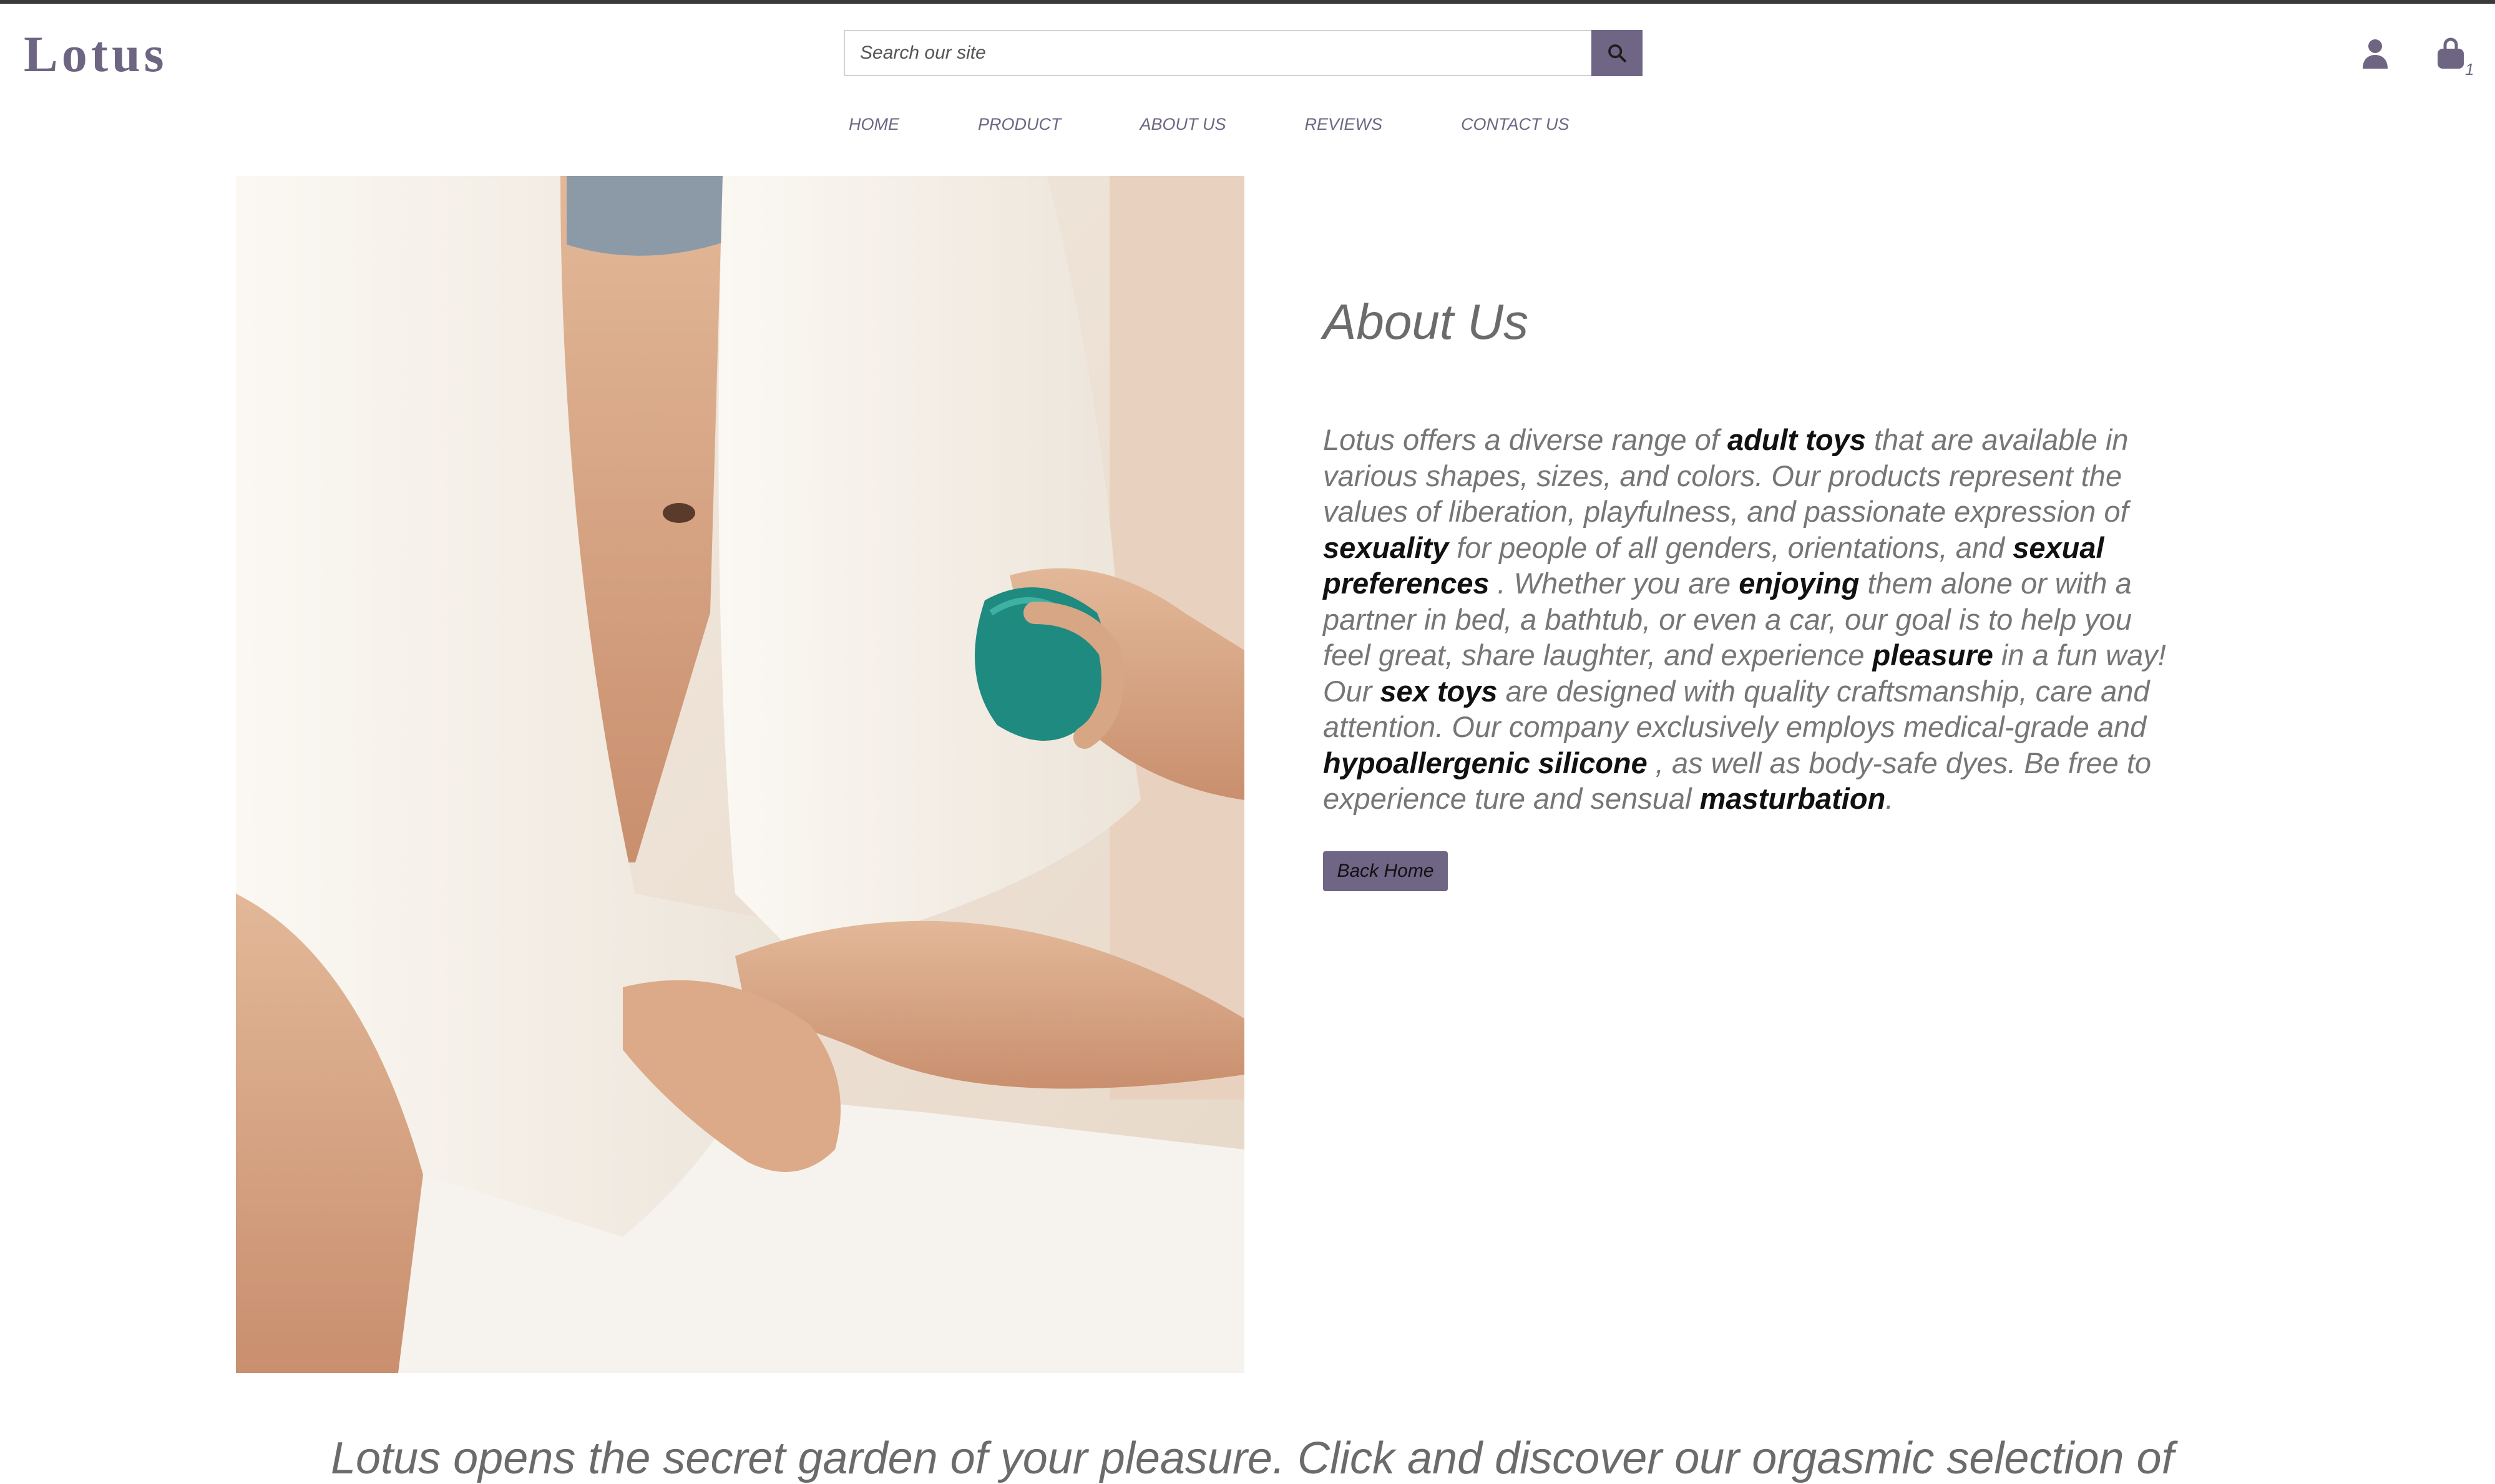 Image resolution: width=2495 pixels, height=1484 pixels. Describe the element at coordinates (1344, 124) in the screenshot. I see `nav-reviews: REVIEWS` at that location.